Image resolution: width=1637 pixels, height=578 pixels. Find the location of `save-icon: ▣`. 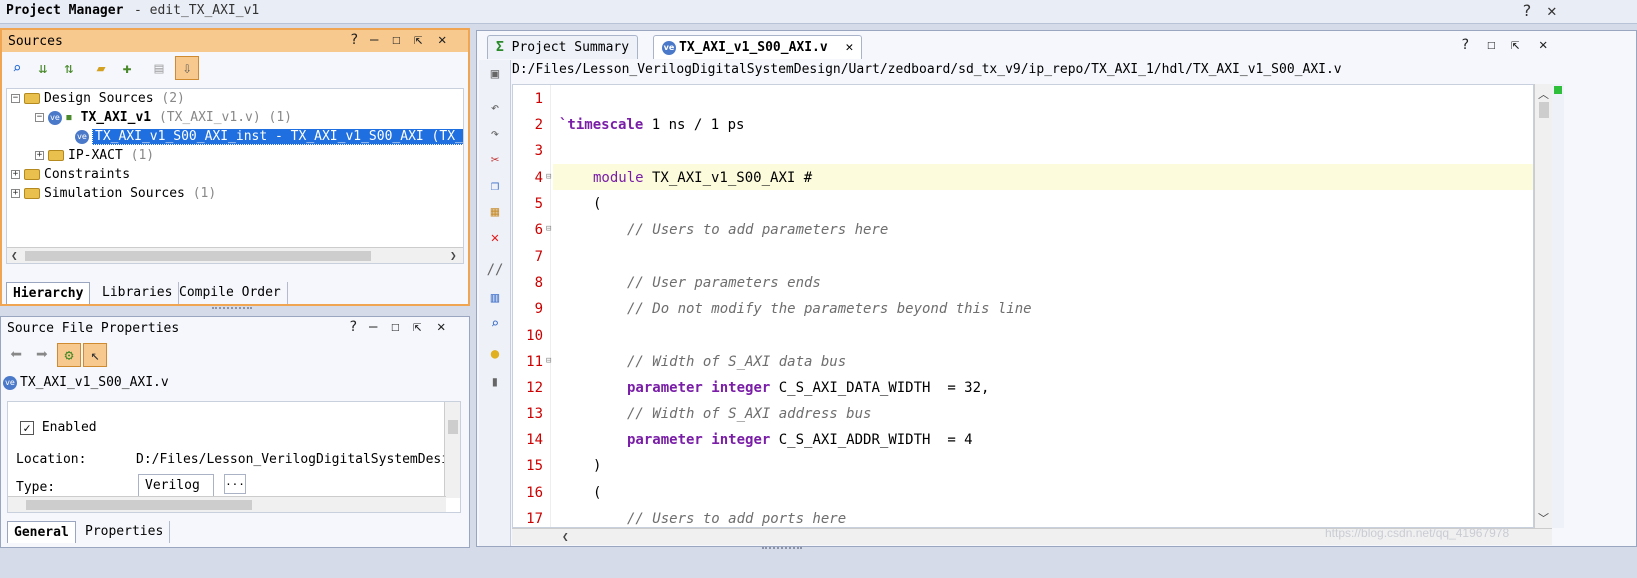

save-icon: ▣ is located at coordinates (495, 74).